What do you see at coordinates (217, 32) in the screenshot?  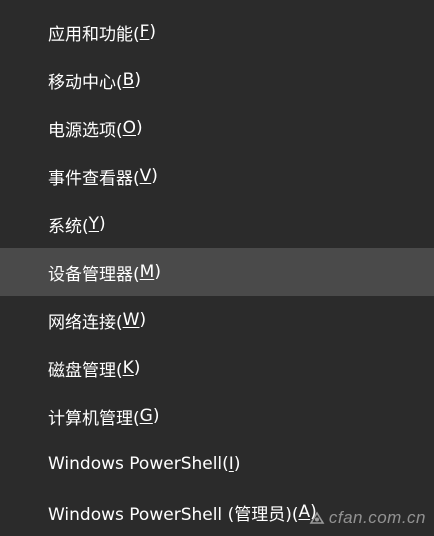 I see `menu-item-apps-and-features: 应用和功能(F)` at bounding box center [217, 32].